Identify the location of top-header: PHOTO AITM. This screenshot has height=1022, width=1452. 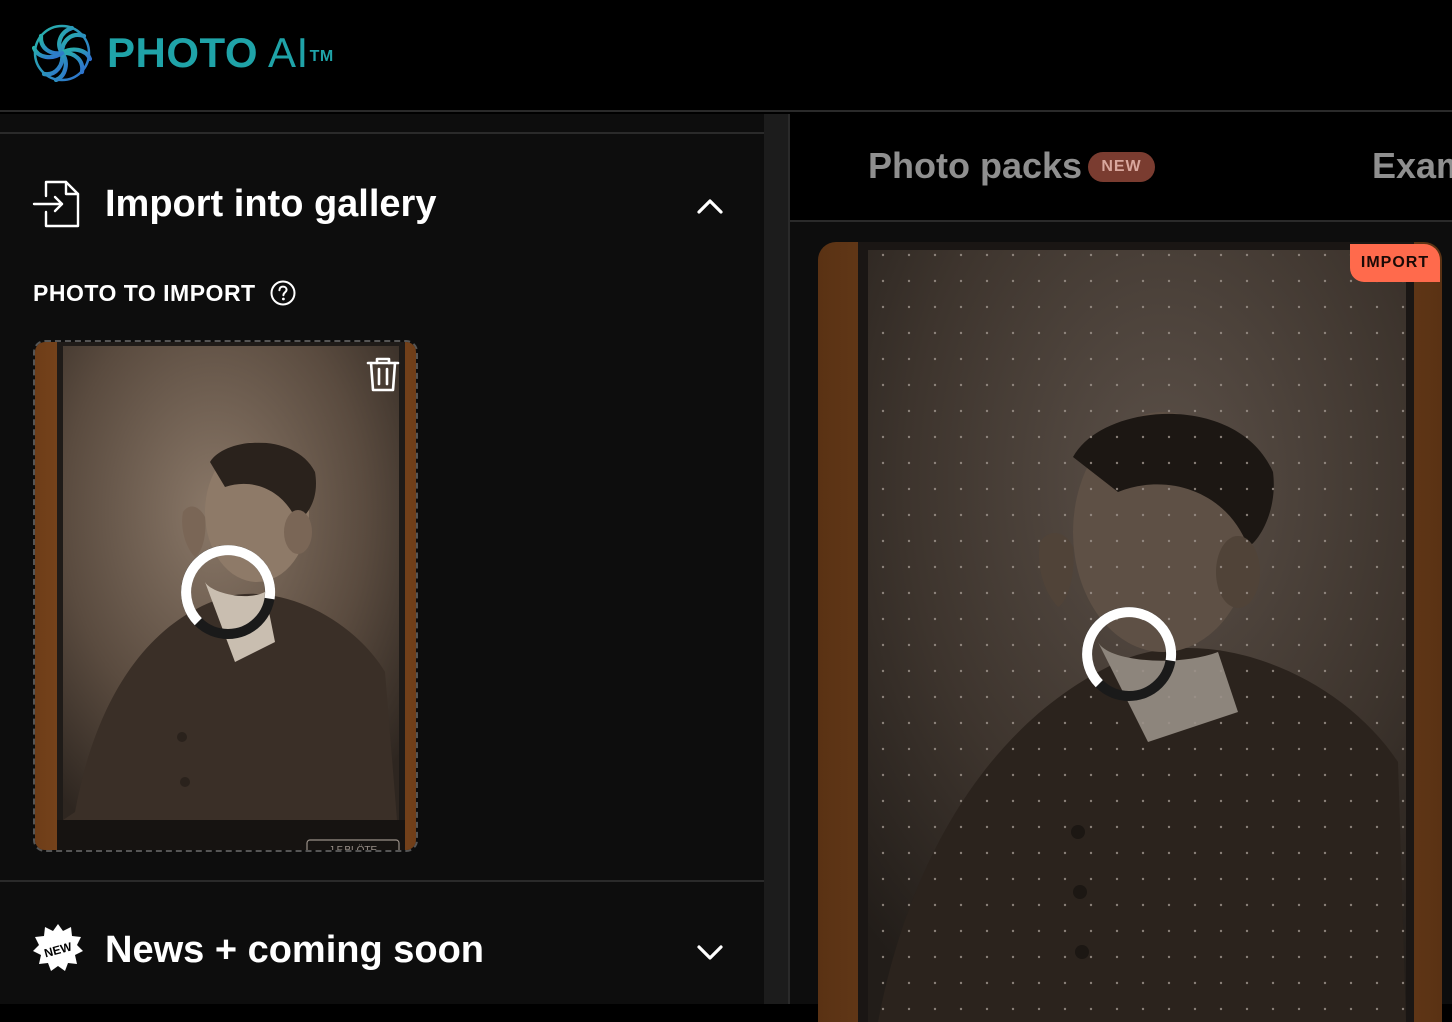
(726, 56).